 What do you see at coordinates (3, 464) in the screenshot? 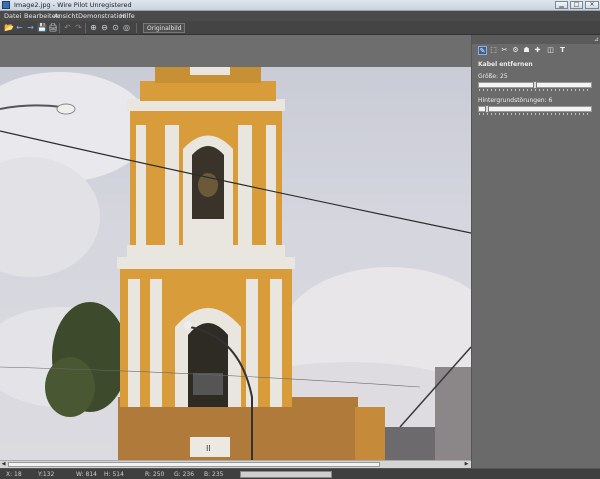
I see `scroll-left-icon: ◀` at bounding box center [3, 464].